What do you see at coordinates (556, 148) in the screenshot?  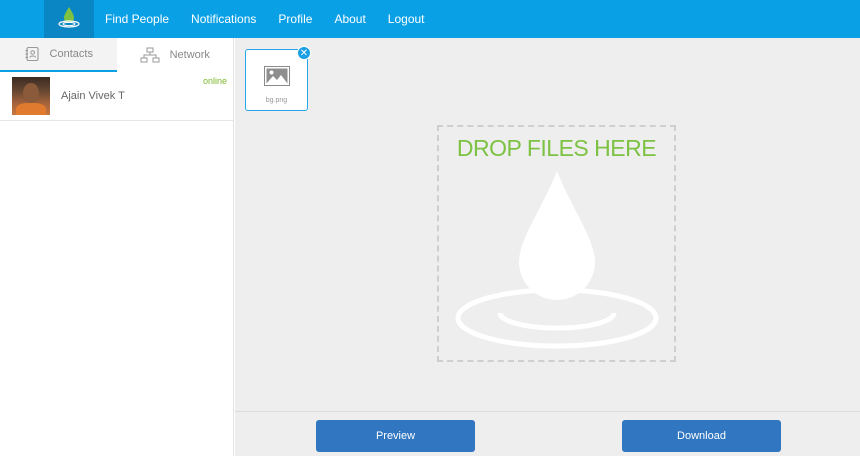 I see `drop-files-text: DROP FILES HERE` at bounding box center [556, 148].